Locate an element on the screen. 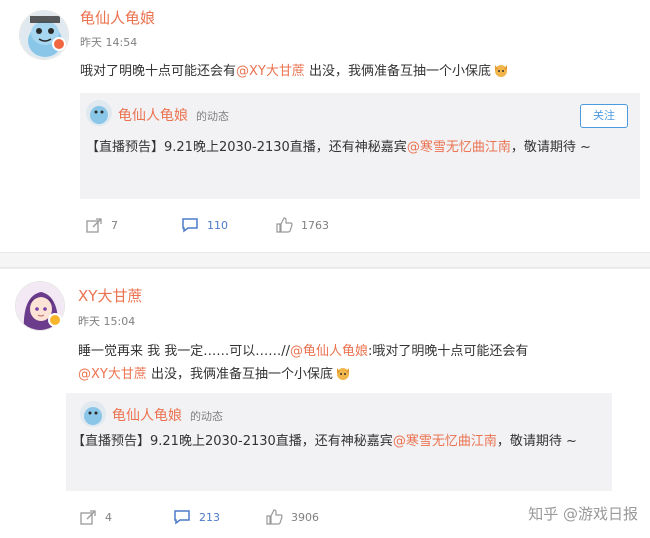  like-button: 1763 is located at coordinates (302, 225).